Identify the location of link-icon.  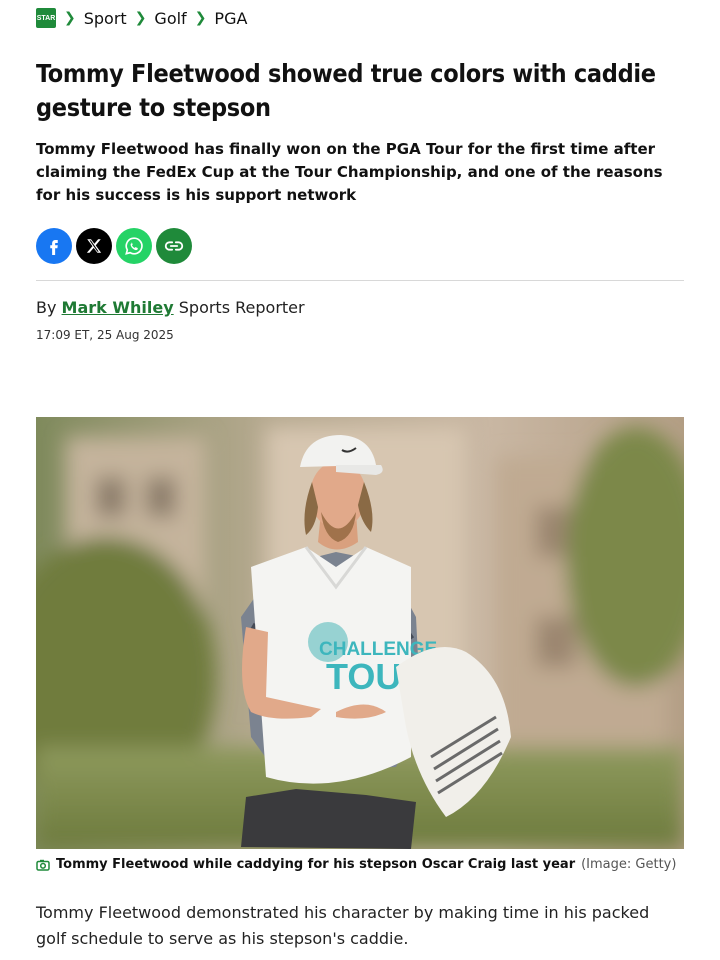
(174, 246).